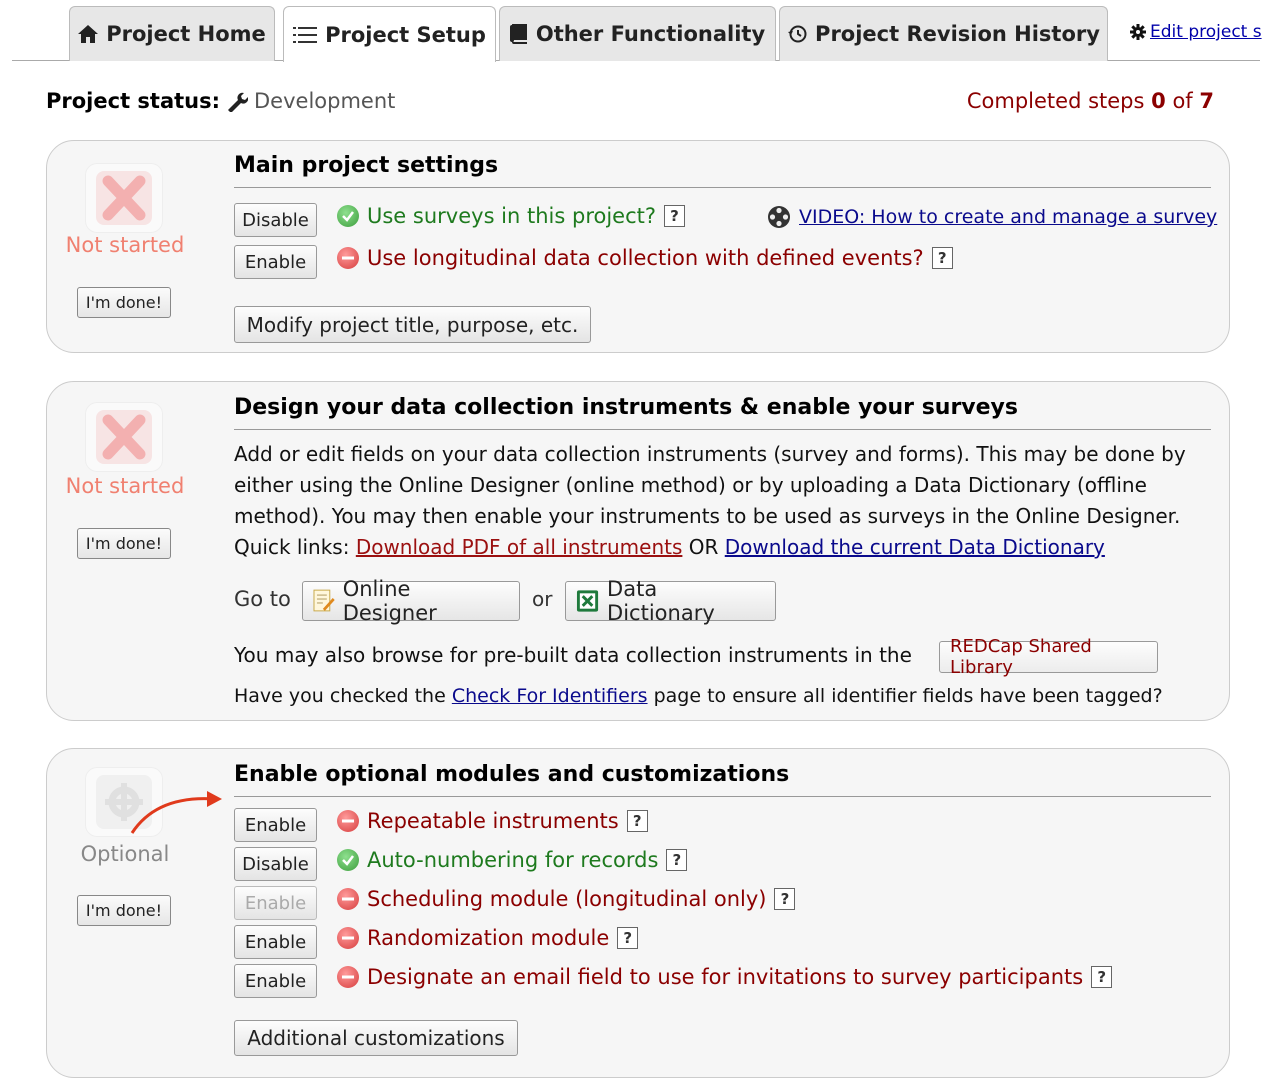 The image size is (1270, 1078). I want to click on check-identifiers-link: Check For Identifiers, so click(550, 696).